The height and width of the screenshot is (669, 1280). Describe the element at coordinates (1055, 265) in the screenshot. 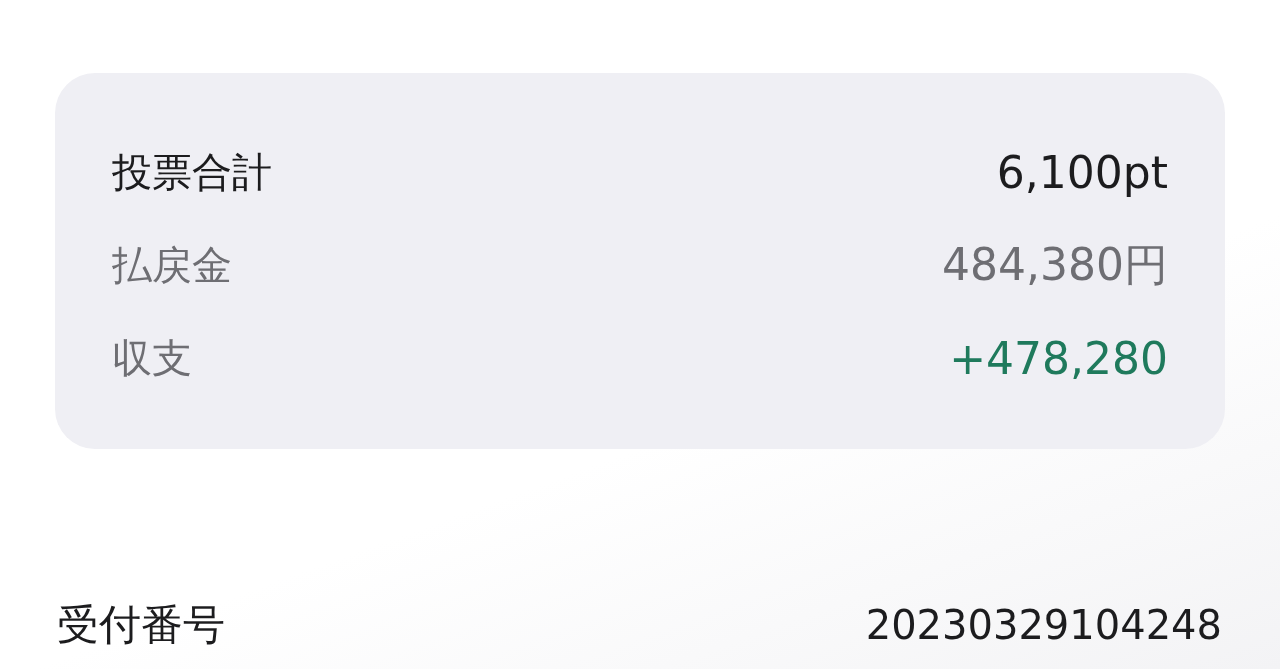

I see `row-value: 484,380円` at that location.